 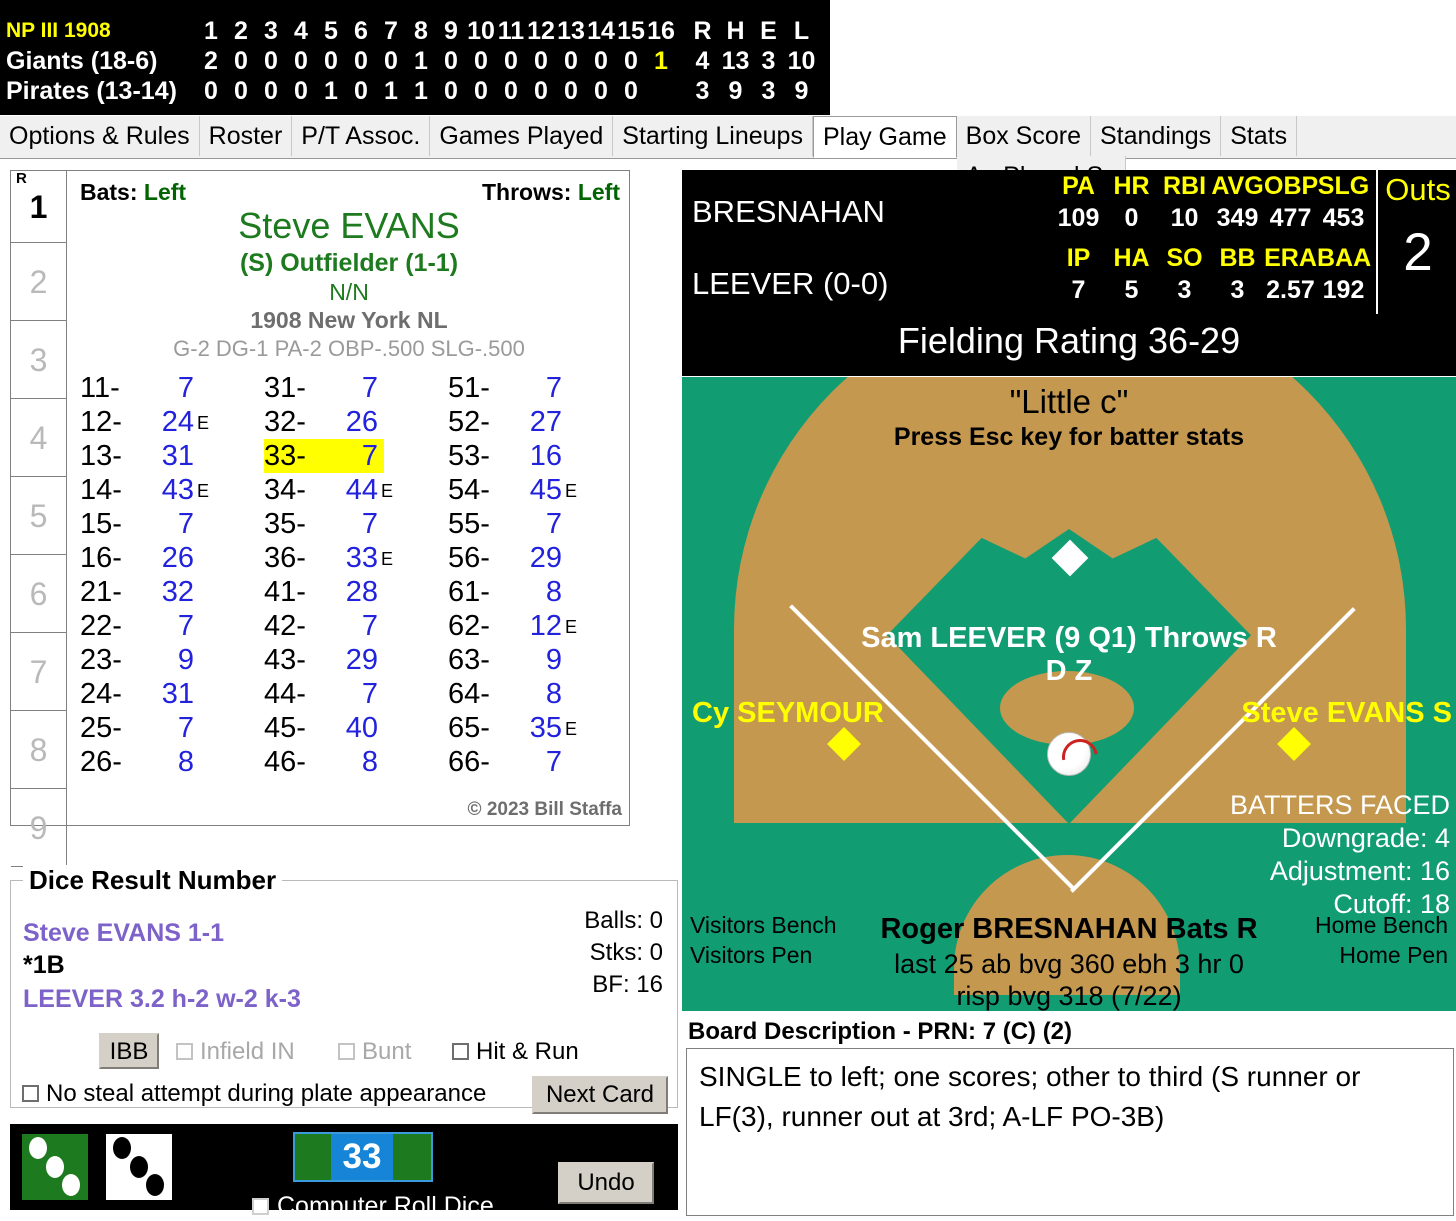 I want to click on dice-result-value: 26, so click(x=177, y=558).